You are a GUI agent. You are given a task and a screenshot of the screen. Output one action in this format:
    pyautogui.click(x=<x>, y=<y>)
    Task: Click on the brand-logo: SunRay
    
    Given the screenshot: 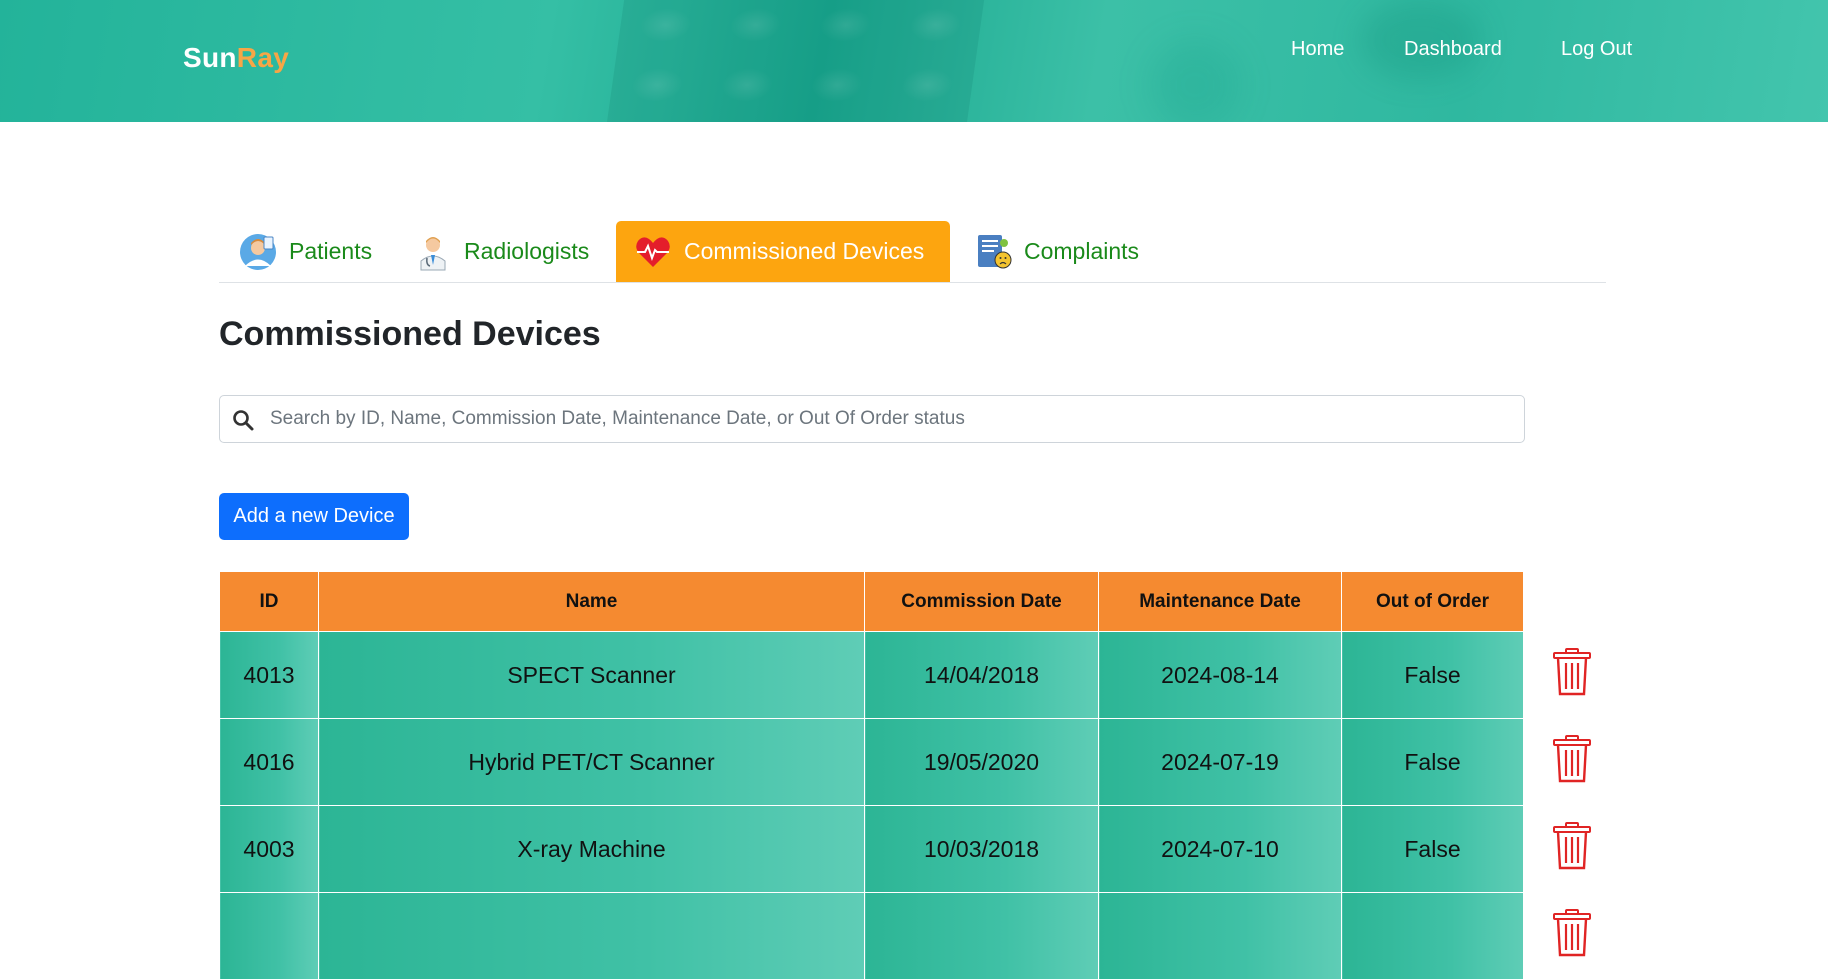 What is the action you would take?
    pyautogui.click(x=236, y=58)
    